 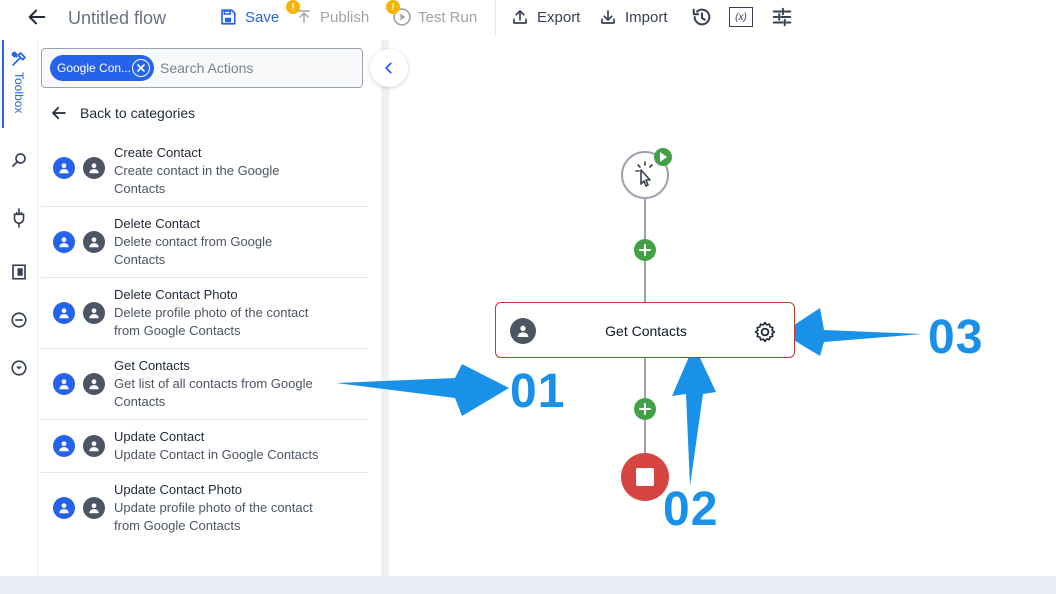 What do you see at coordinates (3, 84) in the screenshot?
I see `rail-active-indicator` at bounding box center [3, 84].